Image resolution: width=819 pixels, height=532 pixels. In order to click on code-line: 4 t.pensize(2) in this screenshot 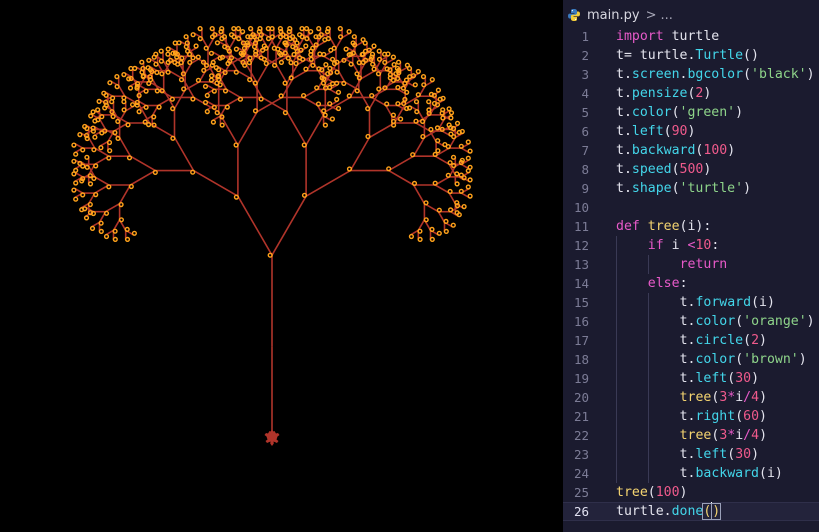, I will do `click(691, 93)`.